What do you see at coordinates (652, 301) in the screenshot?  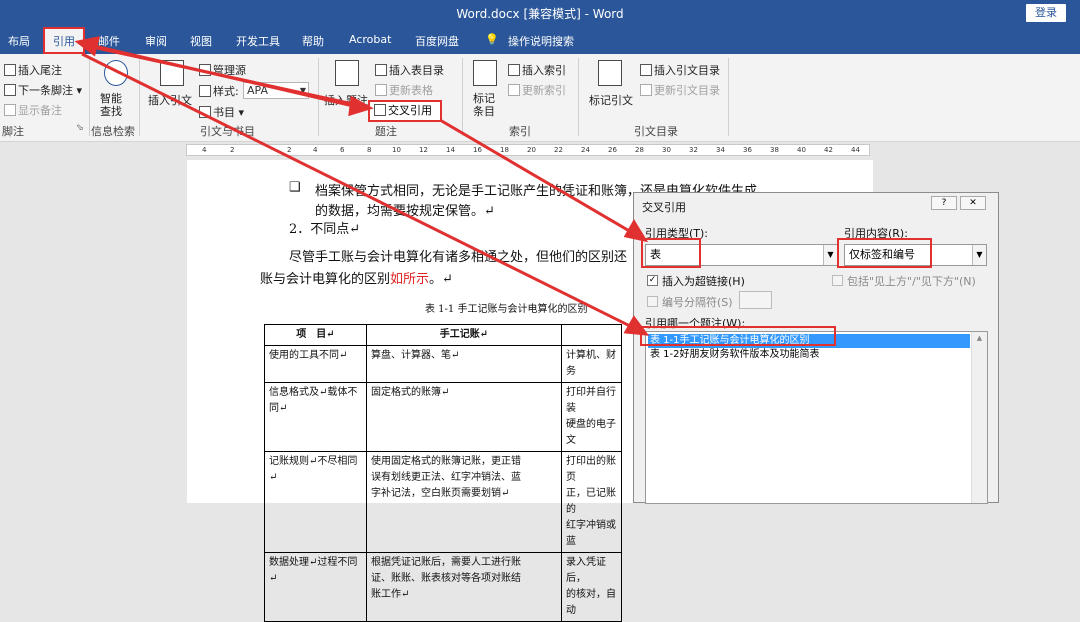 I see `separator-checkbox` at bounding box center [652, 301].